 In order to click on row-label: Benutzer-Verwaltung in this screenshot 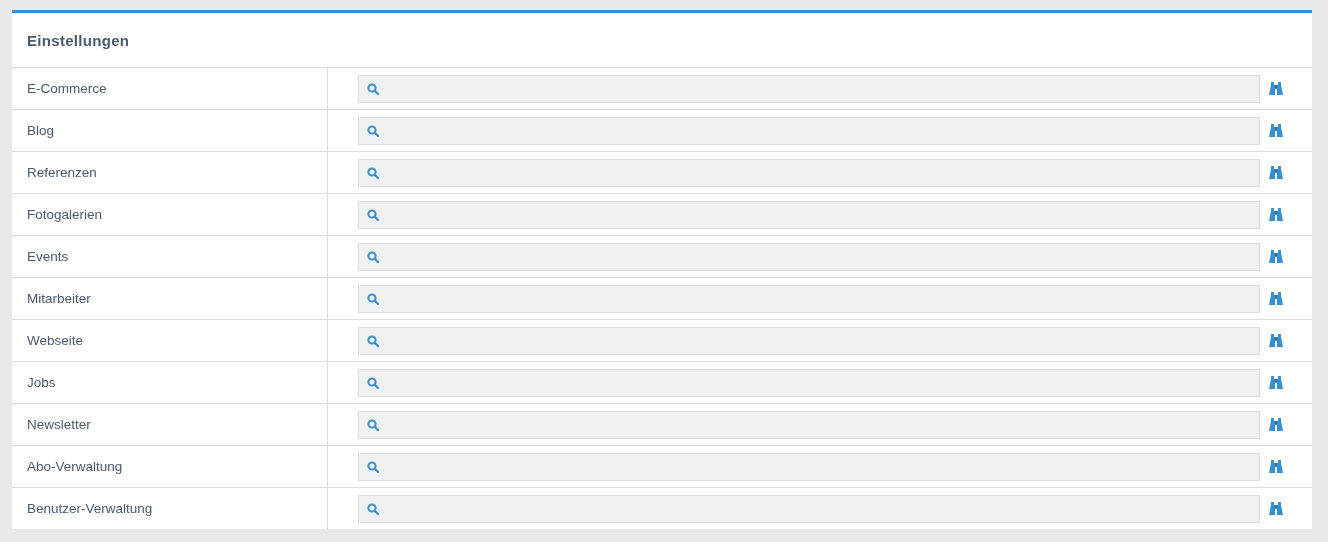, I will do `click(90, 508)`.